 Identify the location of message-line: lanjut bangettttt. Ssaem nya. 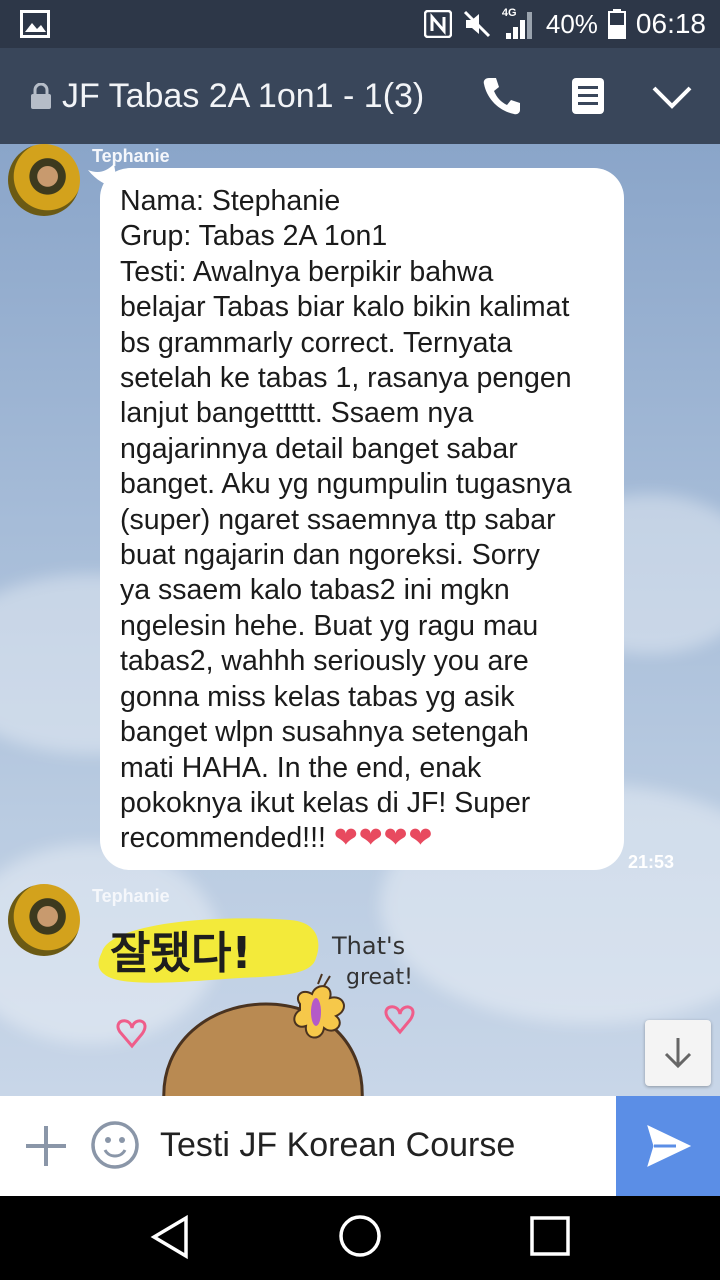
(297, 413).